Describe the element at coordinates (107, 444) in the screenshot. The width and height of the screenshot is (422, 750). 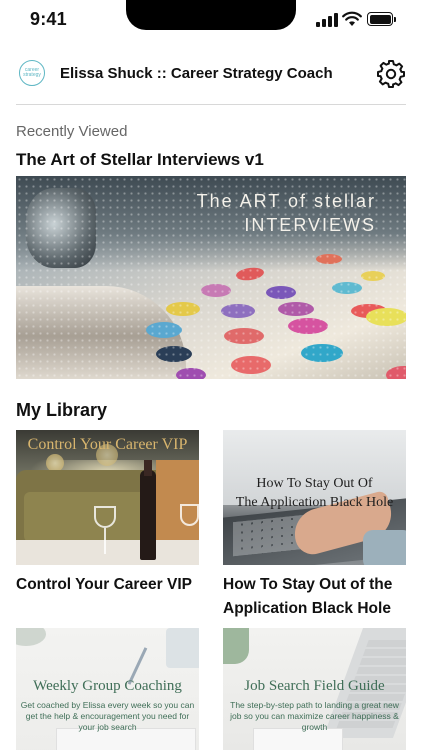
I see `thumbnail-text: Control Your Career VIP` at that location.